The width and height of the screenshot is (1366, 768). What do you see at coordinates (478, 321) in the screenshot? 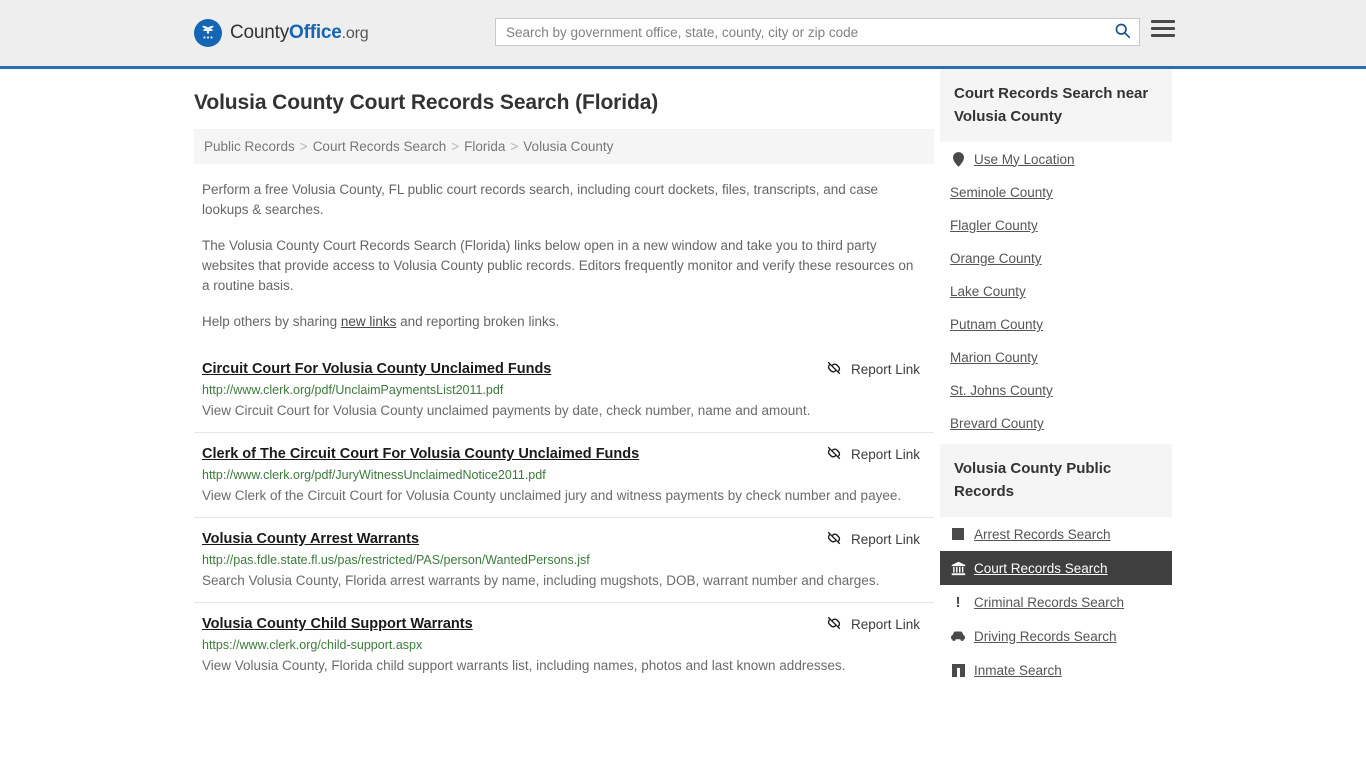
I see `intro-p3-after: and reporting broken links.` at bounding box center [478, 321].